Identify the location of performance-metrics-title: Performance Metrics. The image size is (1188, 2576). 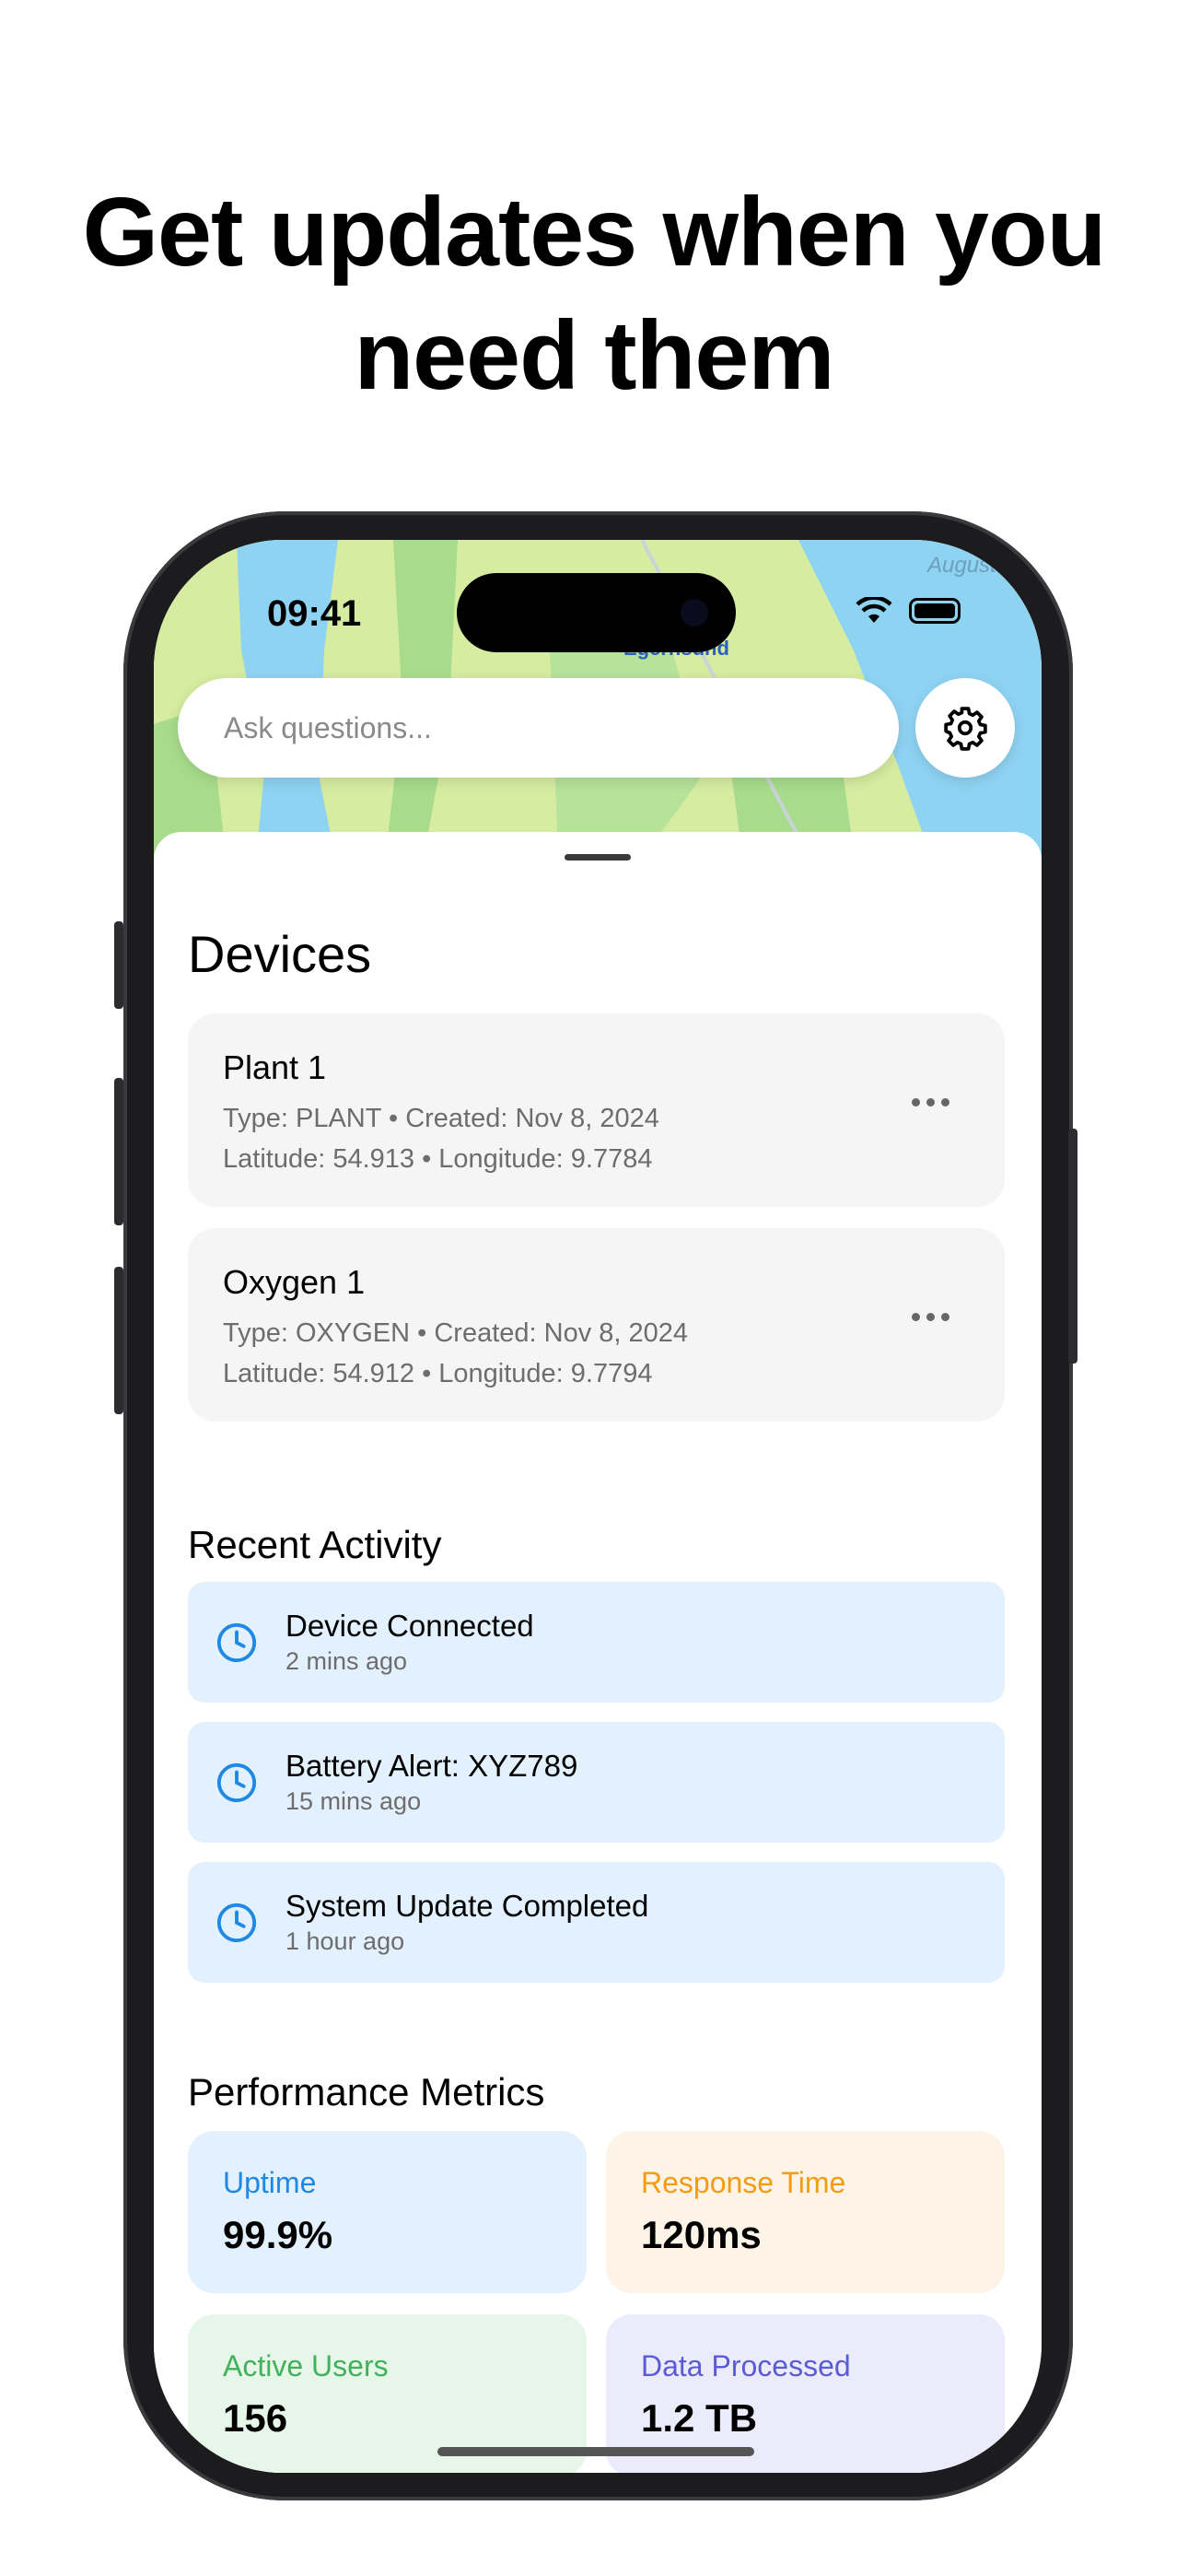
(366, 2091).